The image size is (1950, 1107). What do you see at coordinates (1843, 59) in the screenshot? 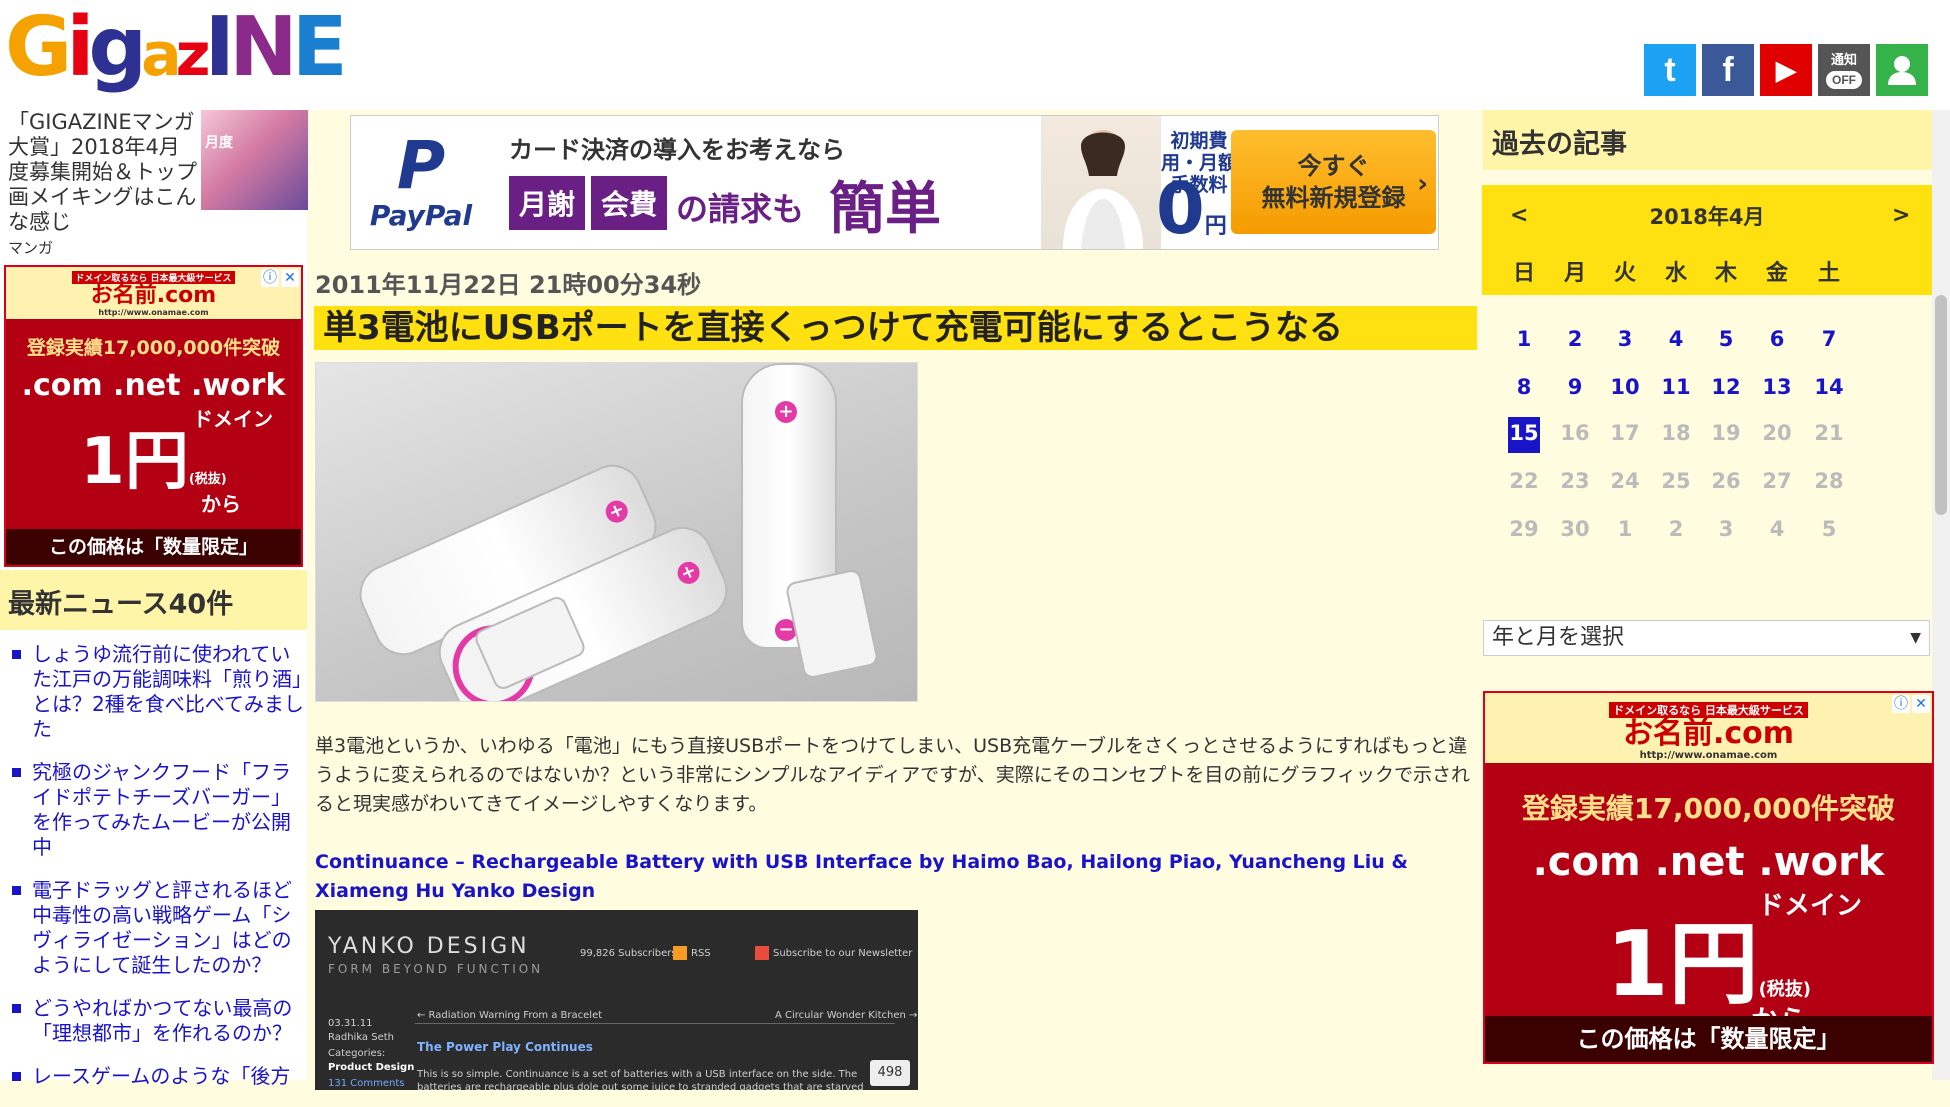
I see `notification-label: 通知` at bounding box center [1843, 59].